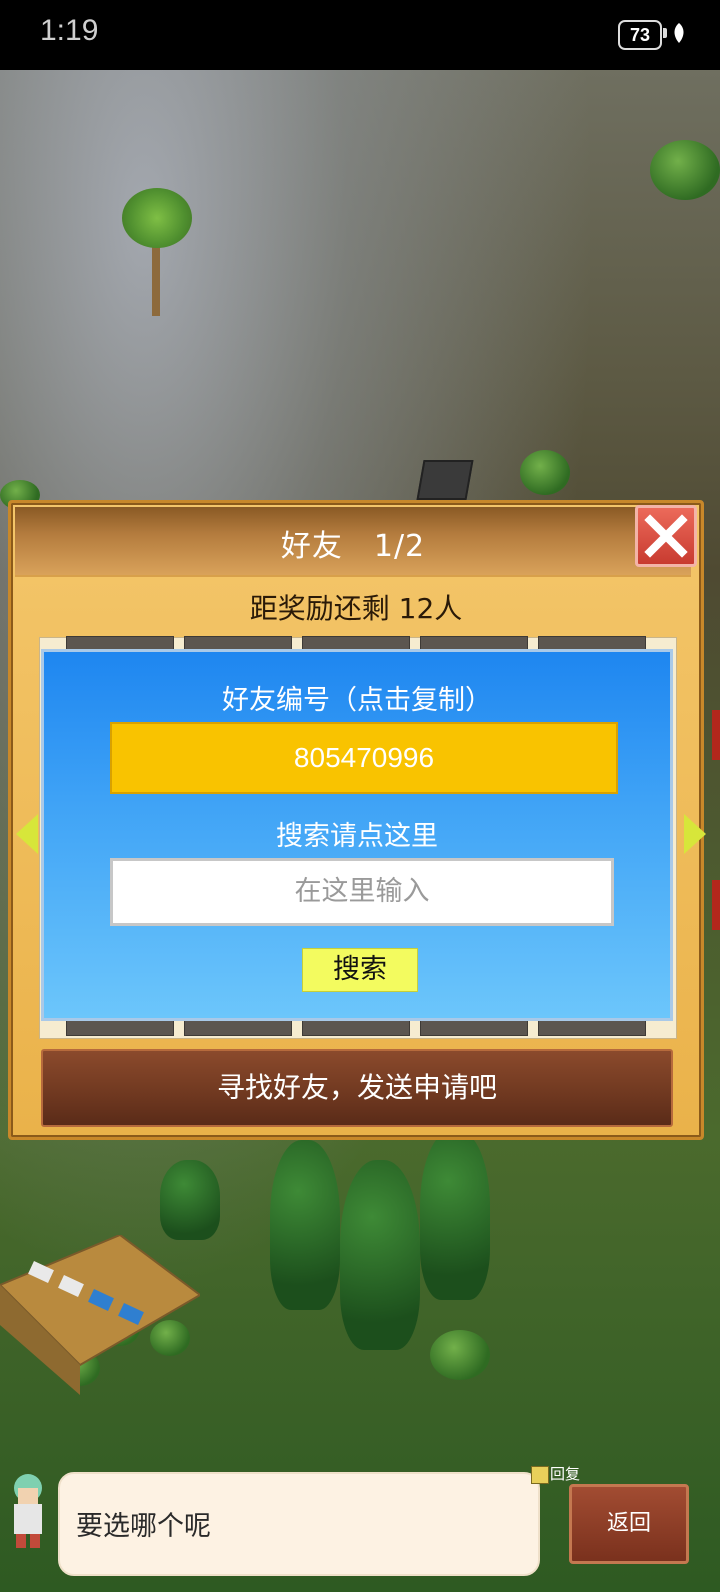 This screenshot has width=720, height=1592. Describe the element at coordinates (640, 35) in the screenshot. I see `battery-icon: 73` at that location.